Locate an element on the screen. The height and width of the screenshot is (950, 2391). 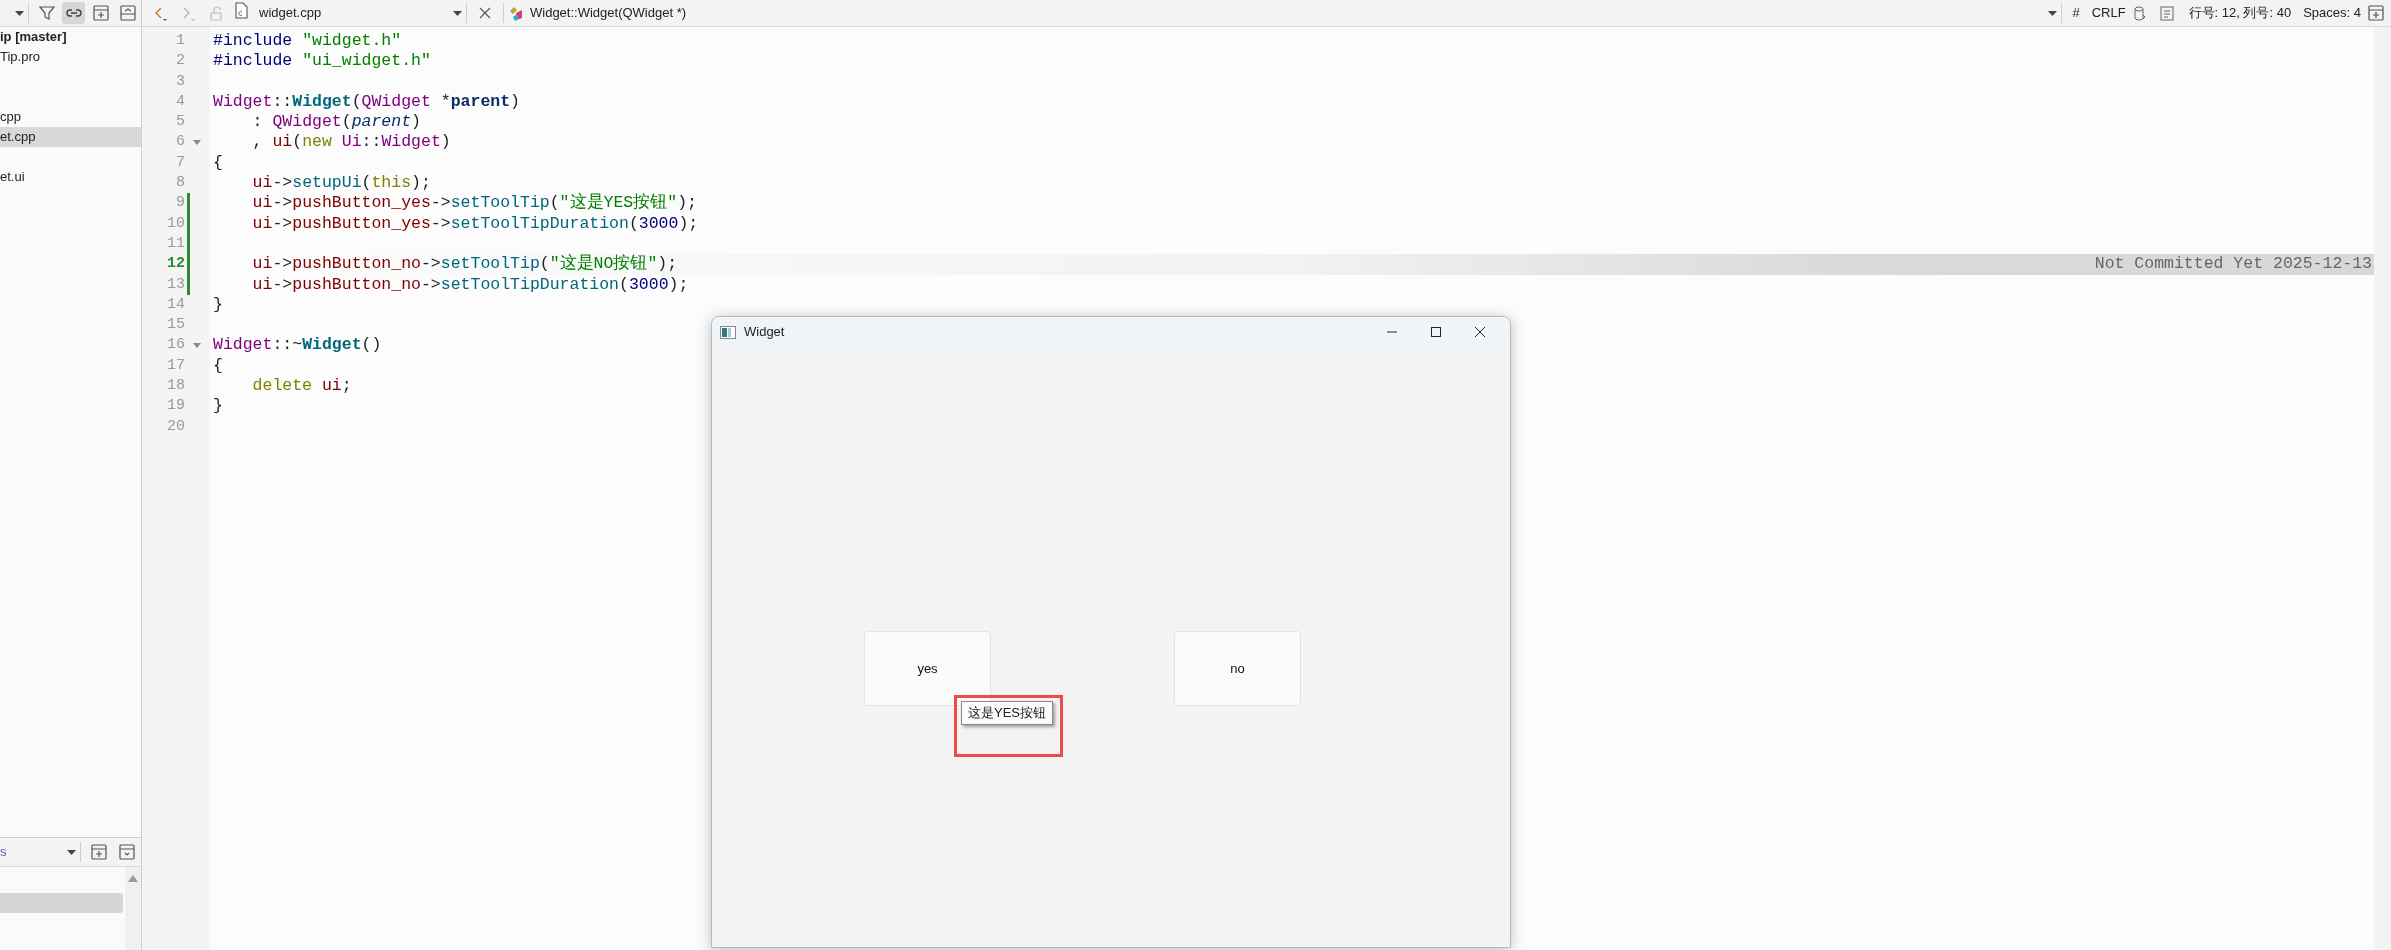
tree-item: cpp is located at coordinates (10, 117).